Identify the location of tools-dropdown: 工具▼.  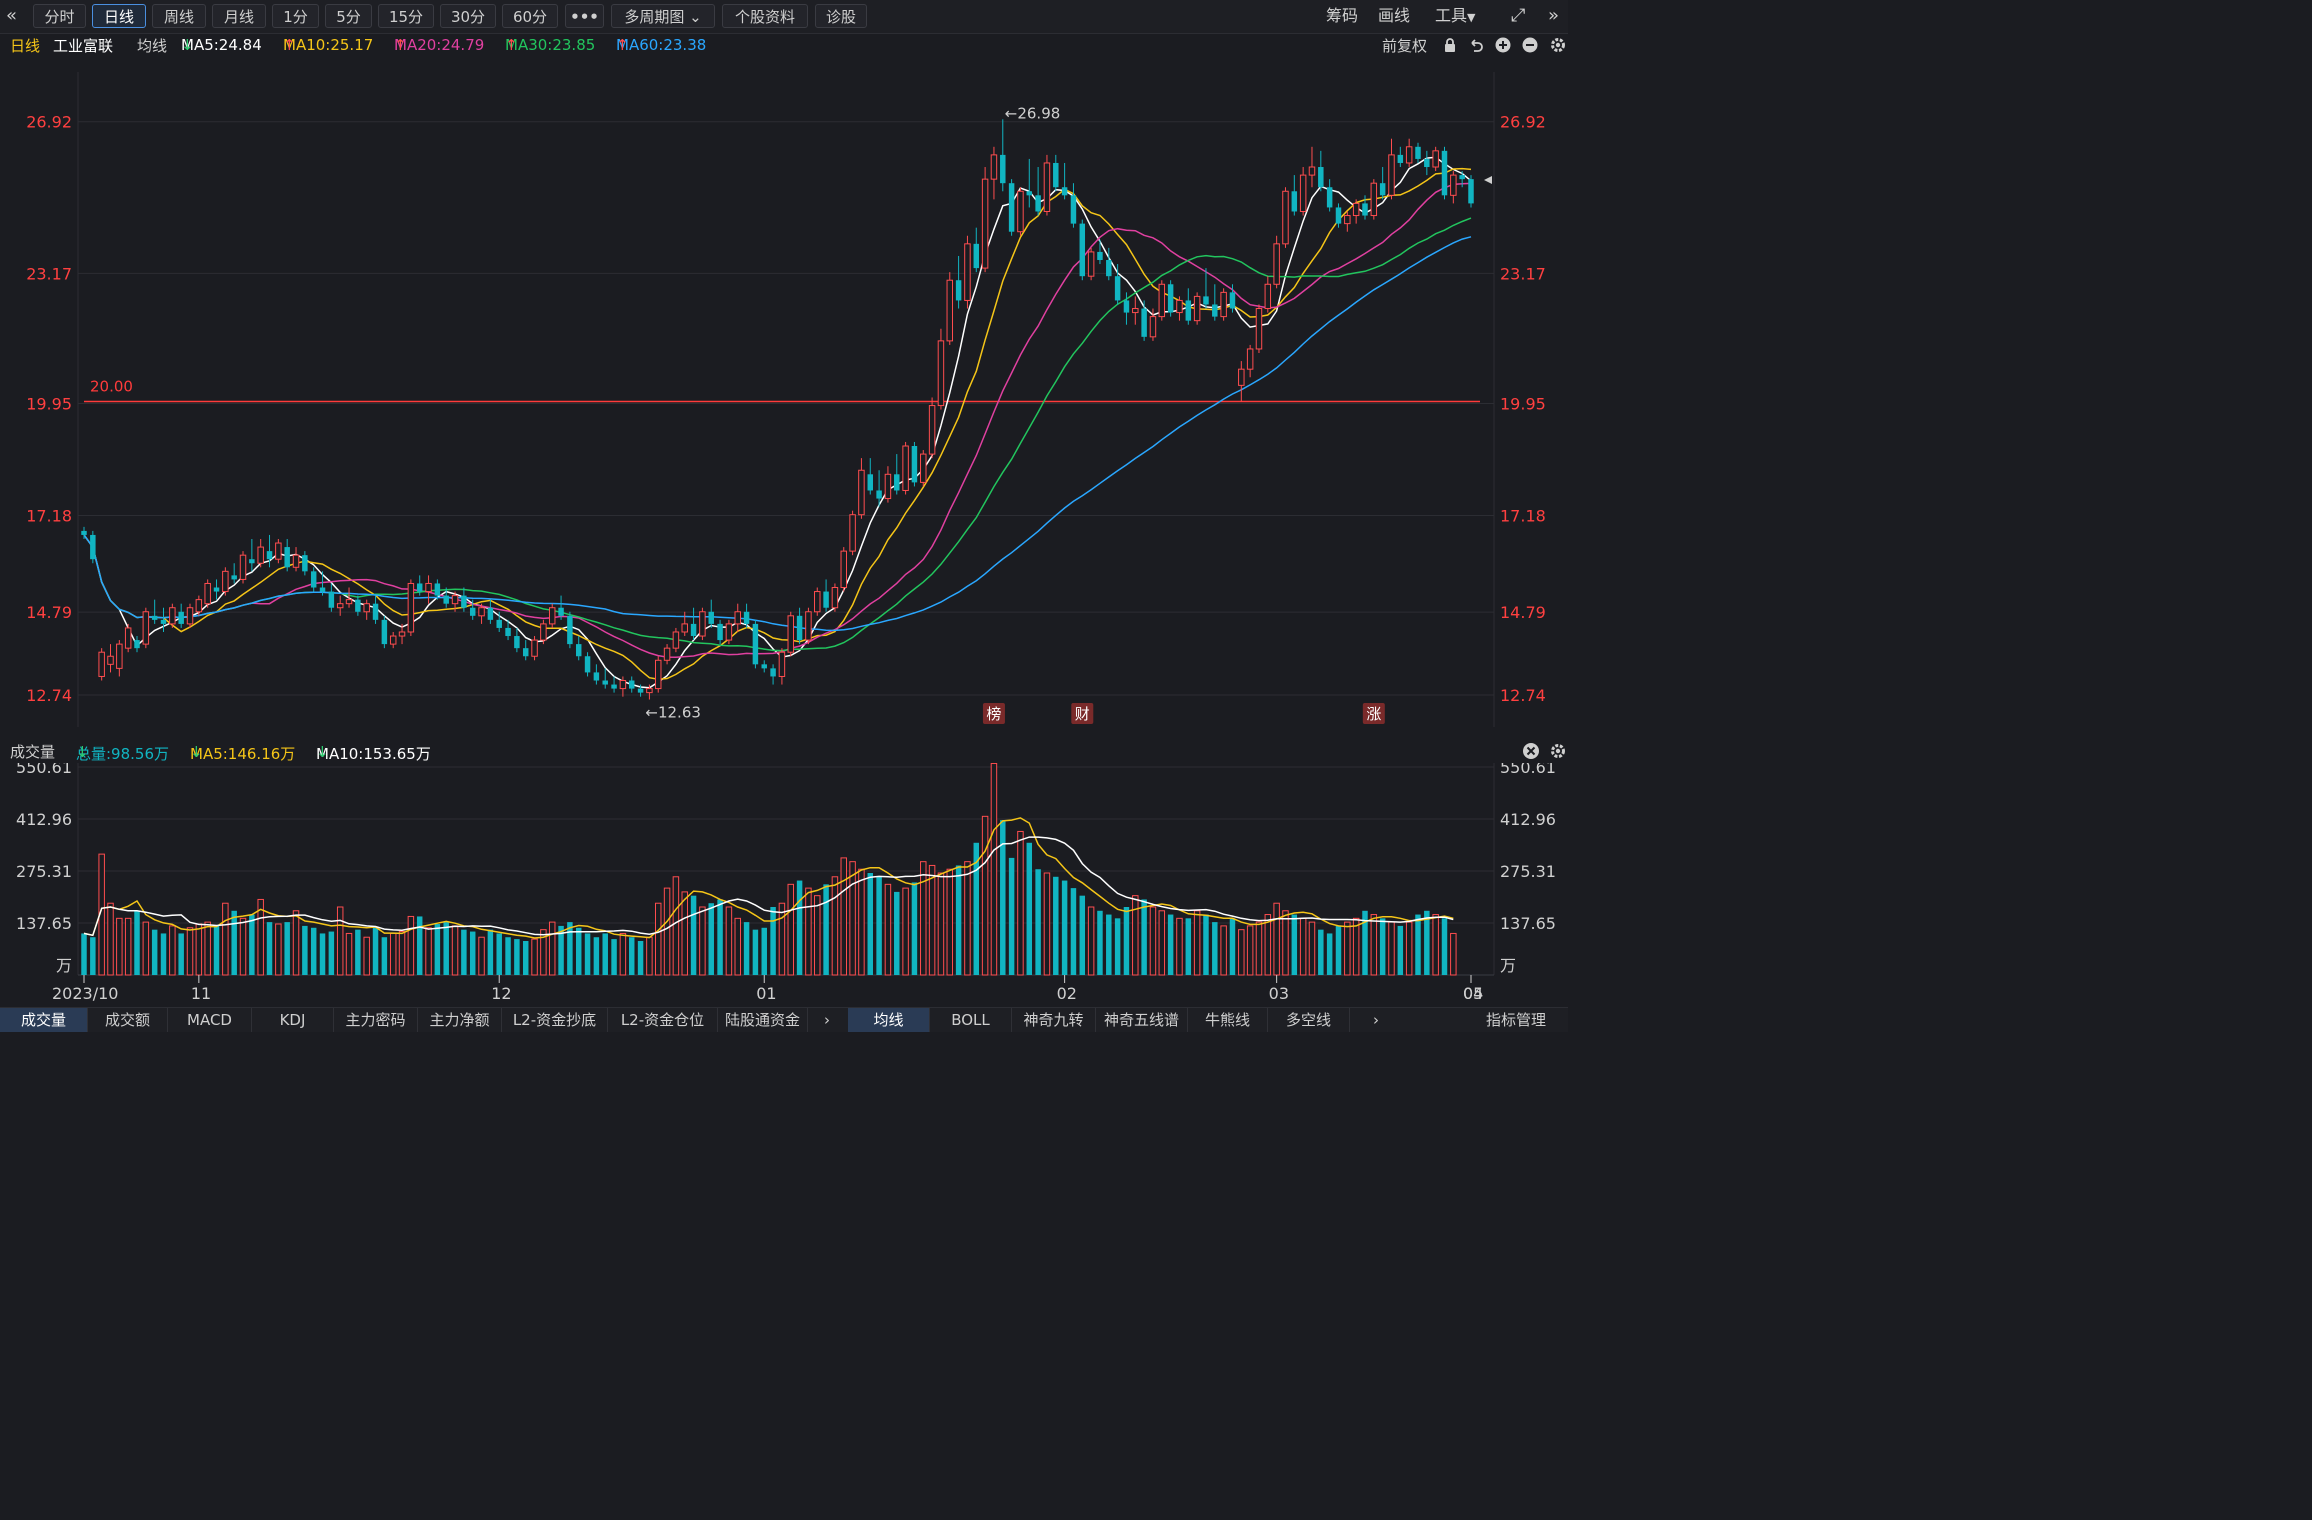
(1455, 16).